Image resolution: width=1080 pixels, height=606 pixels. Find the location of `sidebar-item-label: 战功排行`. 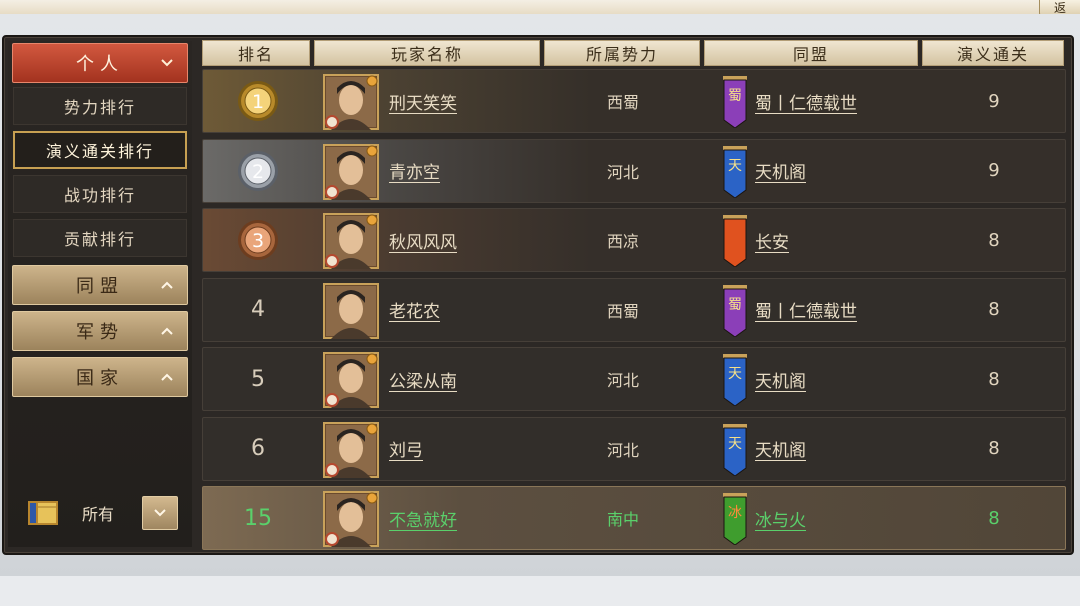

sidebar-item-label: 战功排行 is located at coordinates (99, 195).